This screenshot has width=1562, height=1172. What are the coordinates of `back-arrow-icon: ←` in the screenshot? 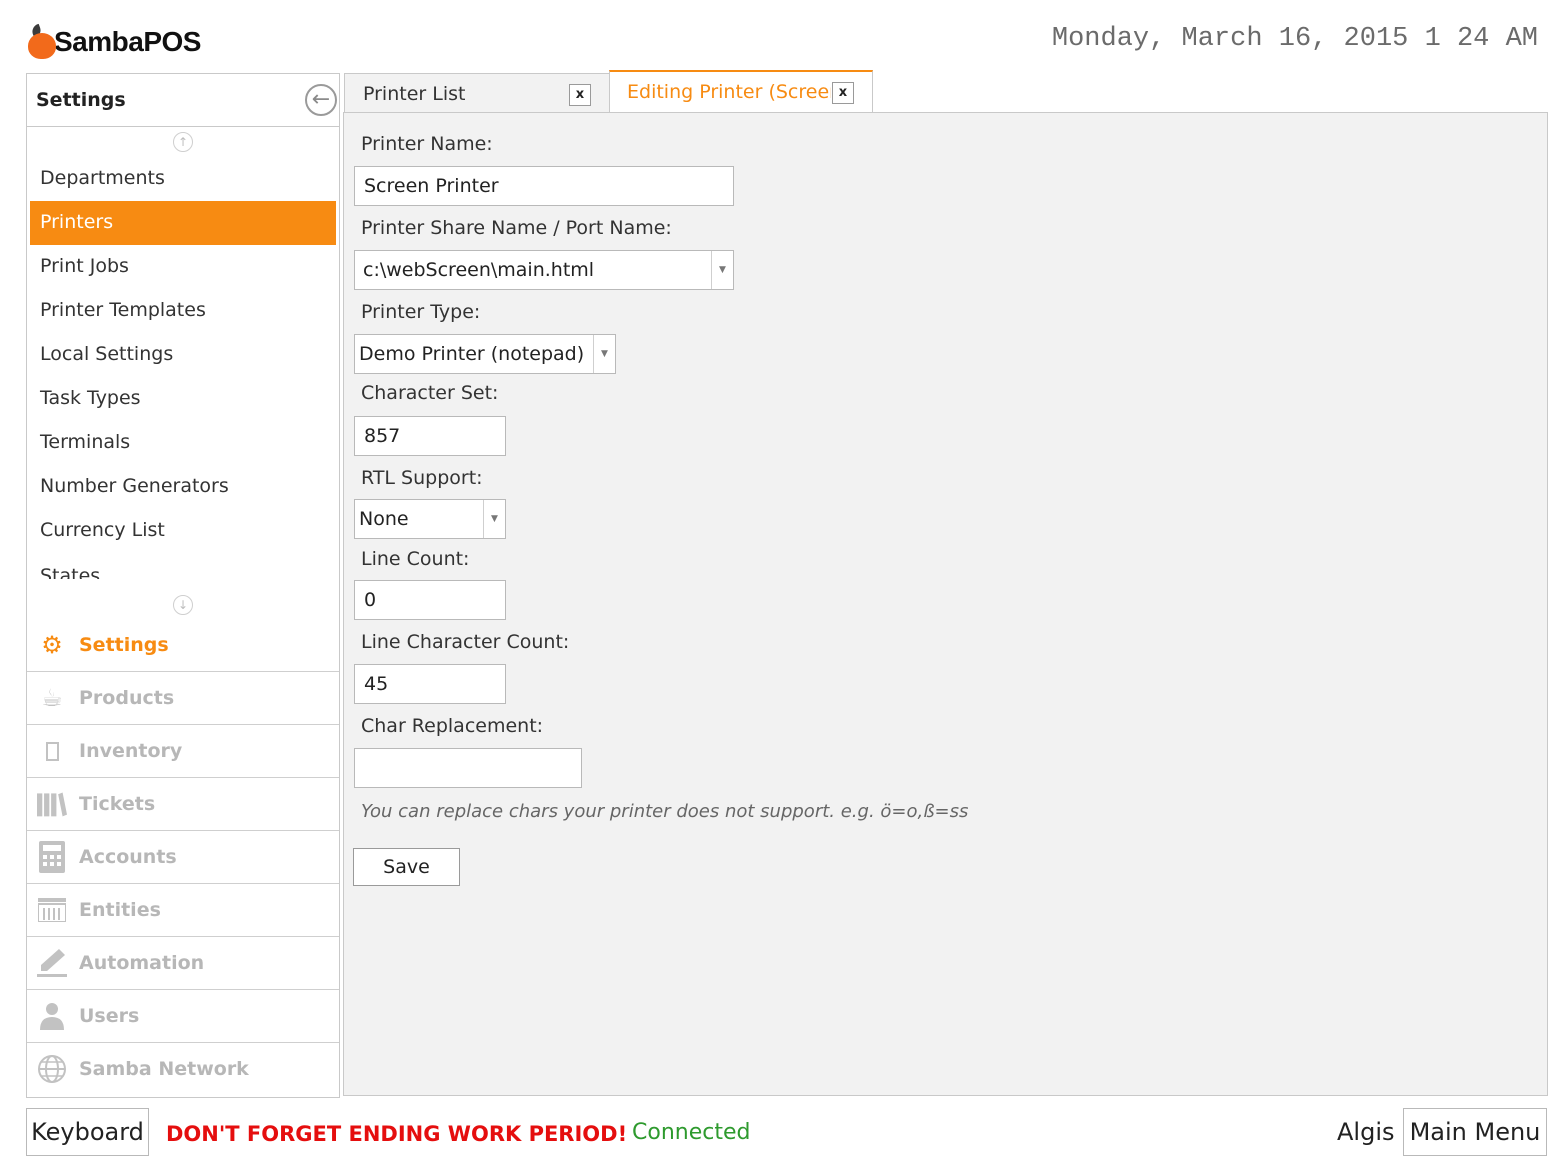 It's located at (321, 100).